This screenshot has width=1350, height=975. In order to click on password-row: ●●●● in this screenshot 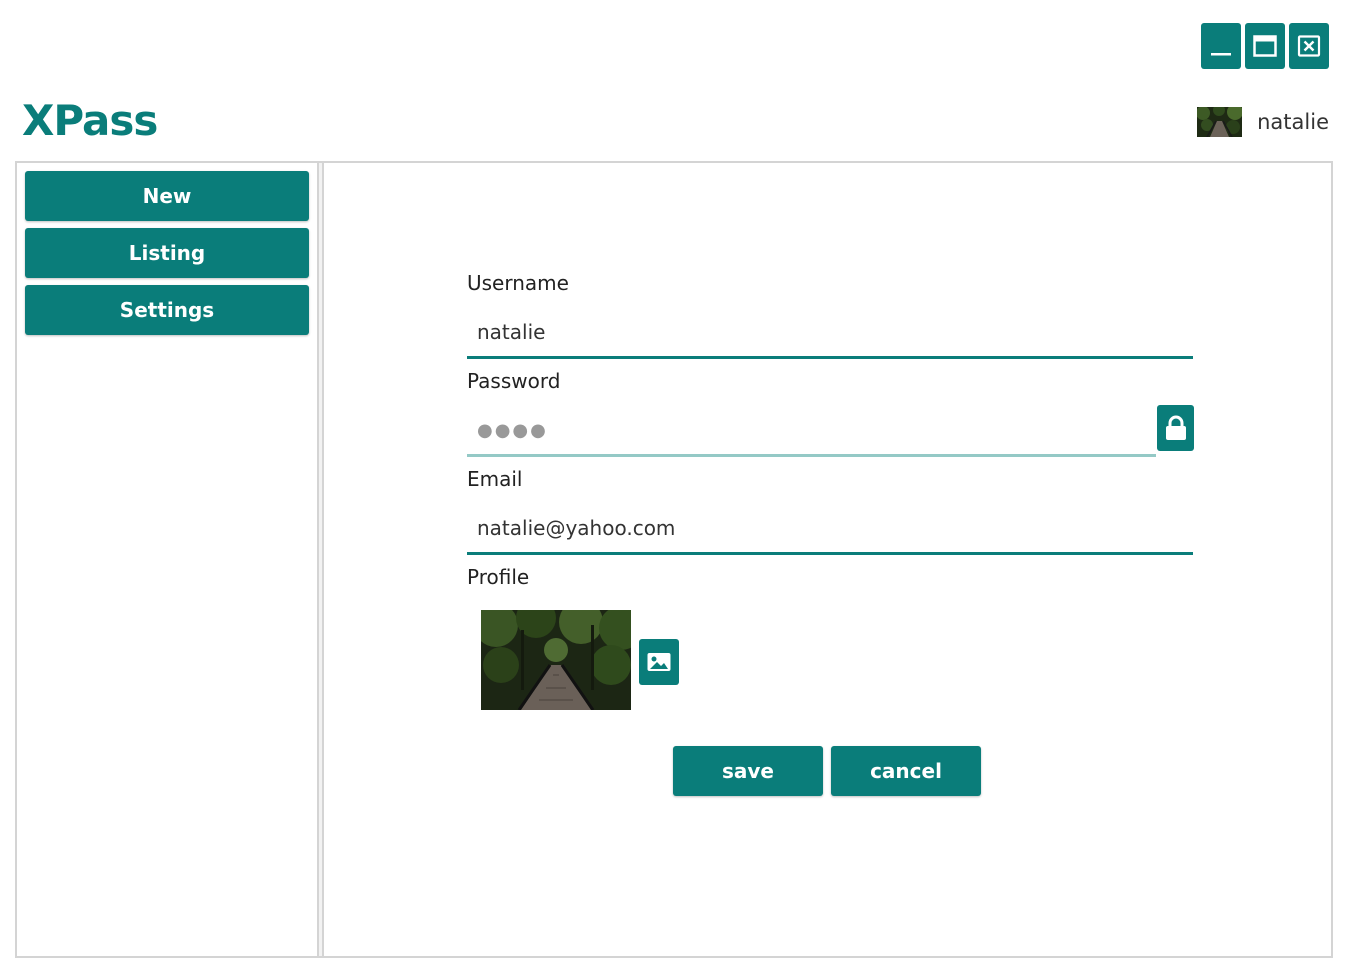, I will do `click(830, 432)`.